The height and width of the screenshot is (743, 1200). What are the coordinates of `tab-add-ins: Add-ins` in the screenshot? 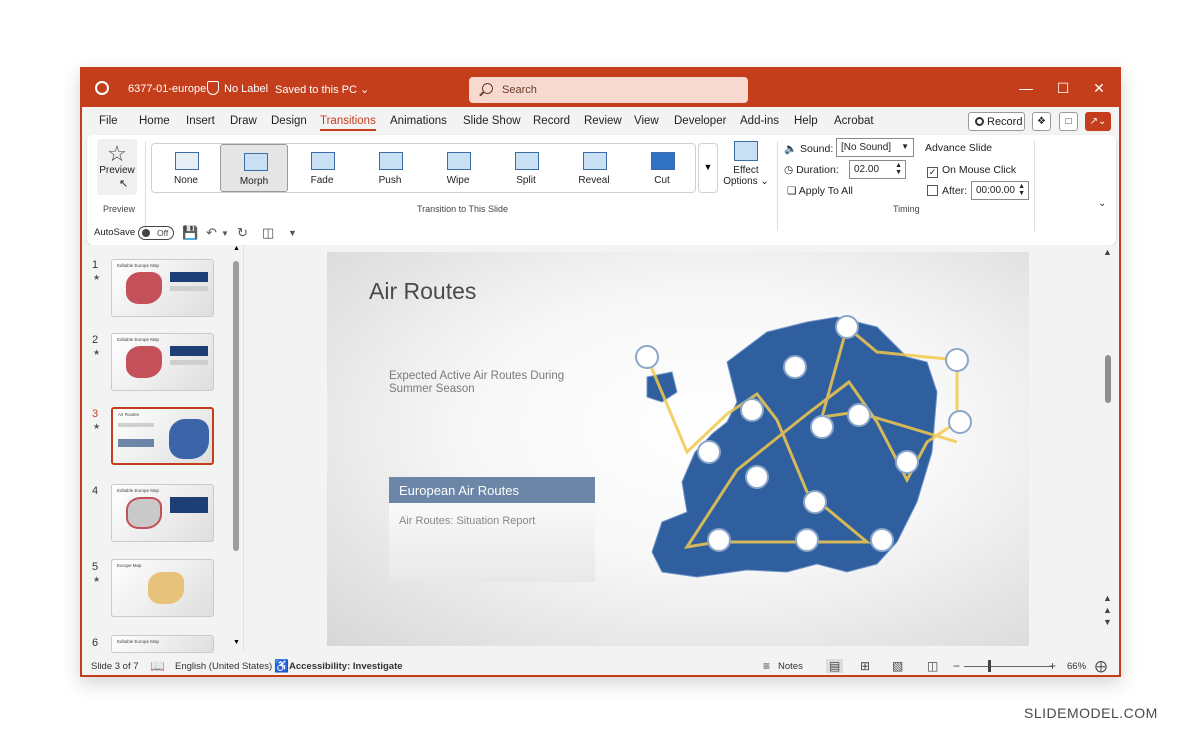 It's located at (759, 121).